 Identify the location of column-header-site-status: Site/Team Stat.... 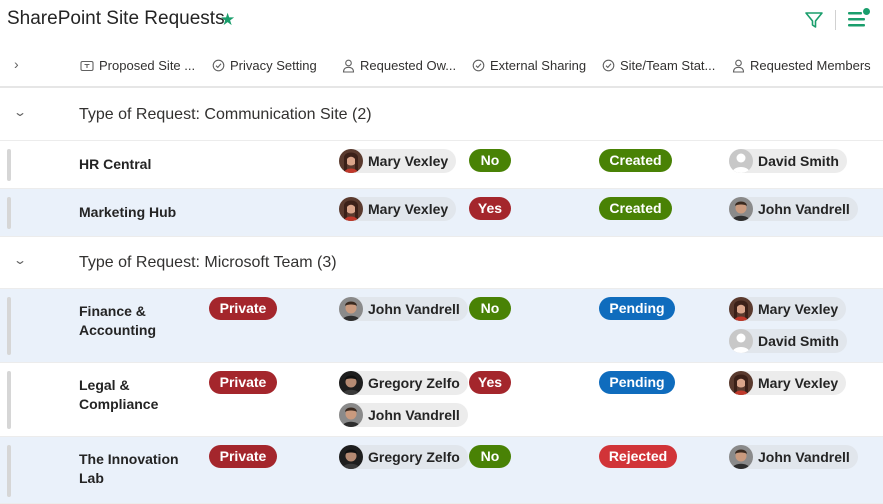
(658, 65).